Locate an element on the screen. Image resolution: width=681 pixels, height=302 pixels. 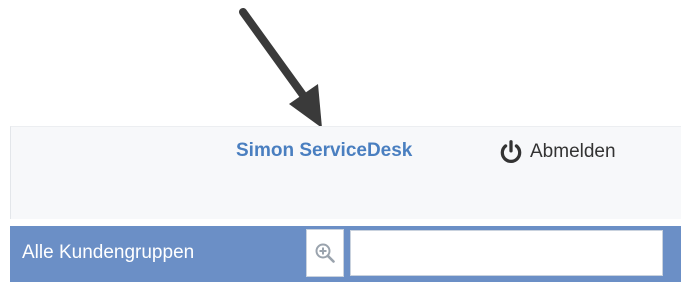
logout-button: Abmelden is located at coordinates (557, 152).